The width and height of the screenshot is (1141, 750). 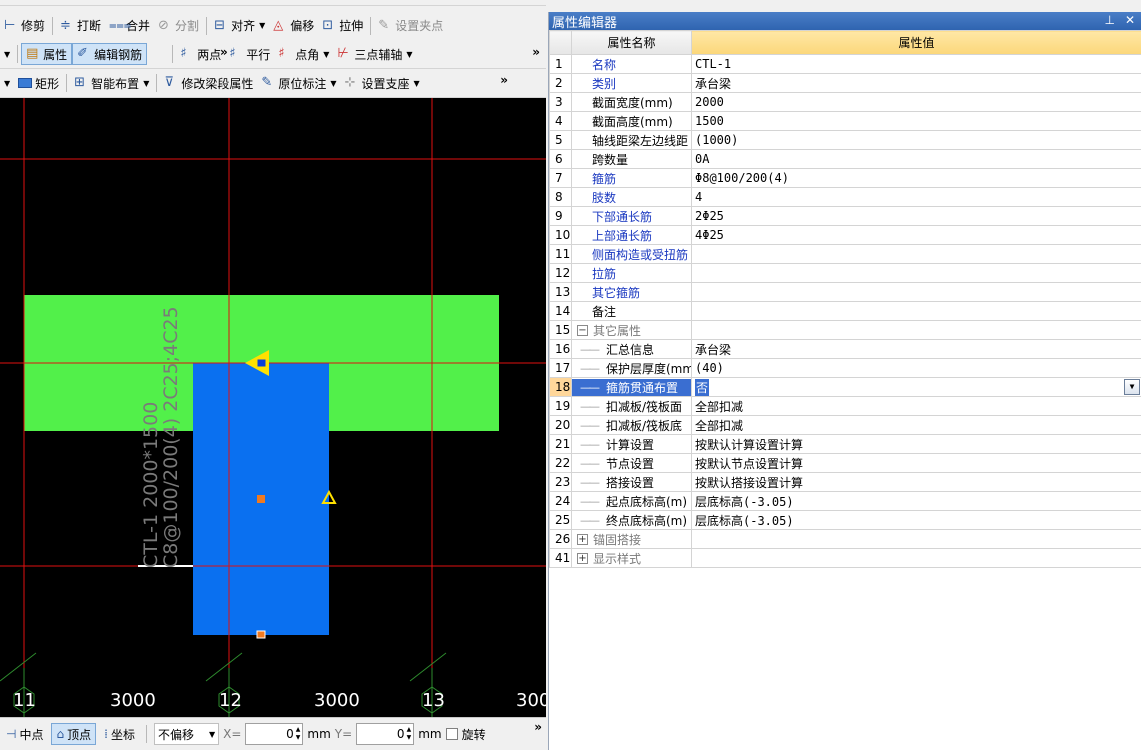 What do you see at coordinates (916, 444) in the screenshot?
I see `property-value-cell: 按默认计算设置计算` at bounding box center [916, 444].